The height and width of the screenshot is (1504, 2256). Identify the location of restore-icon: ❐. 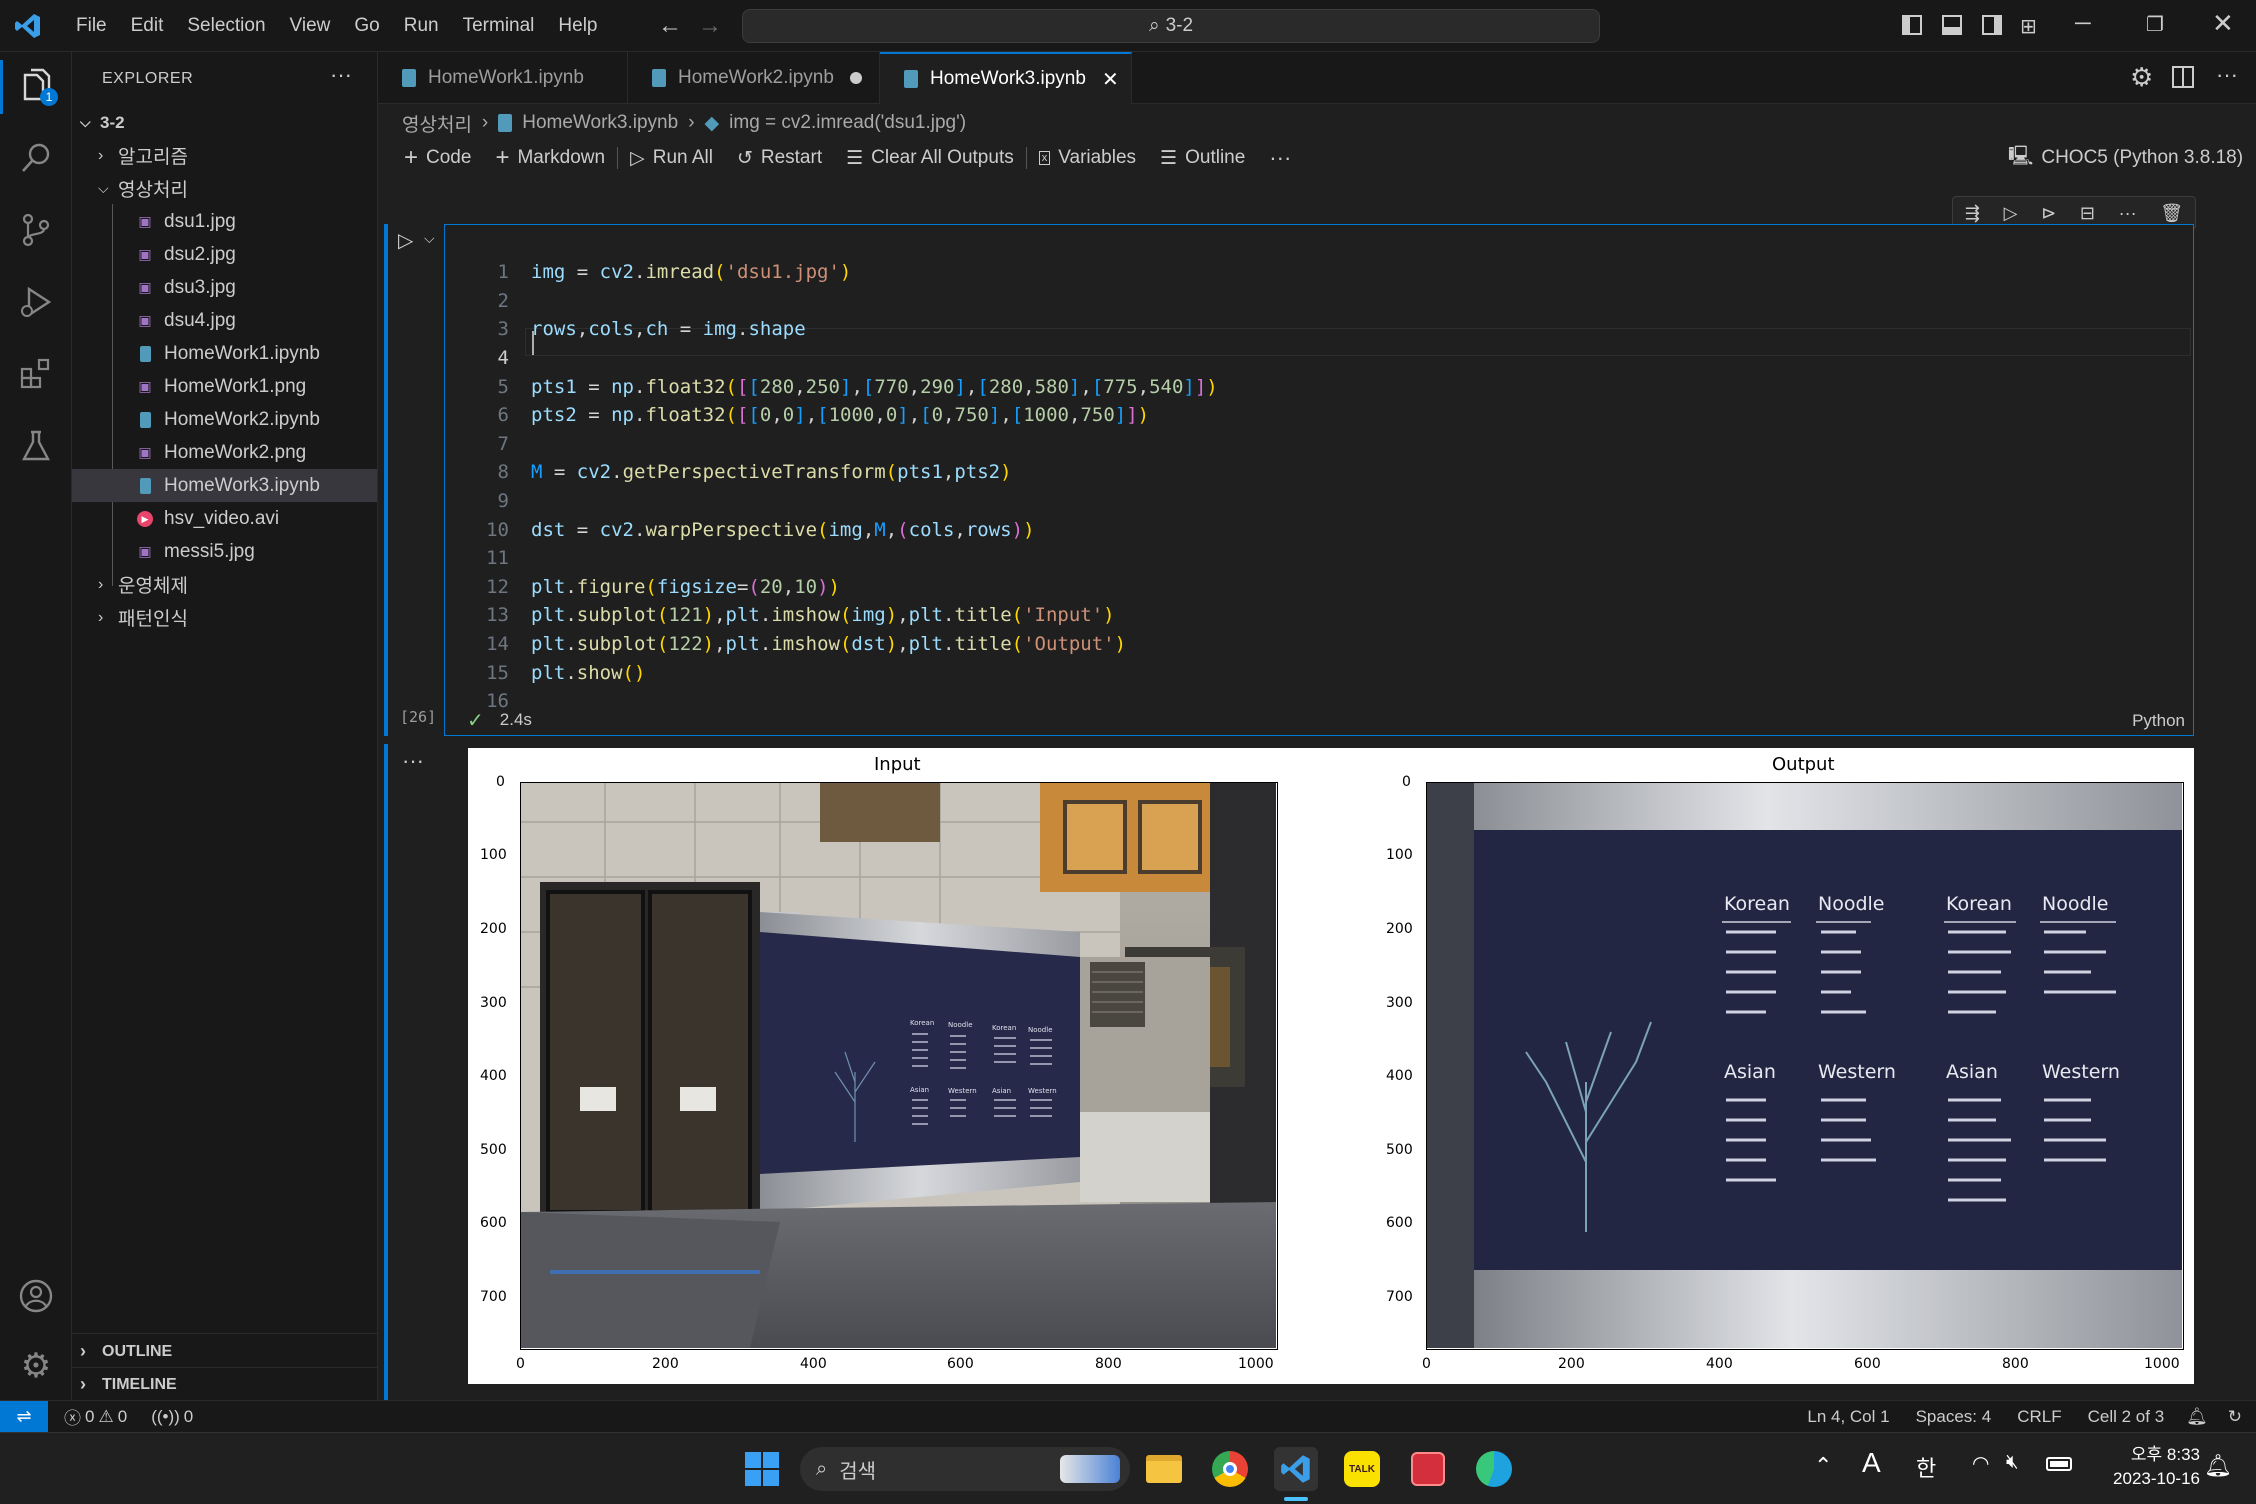
(2155, 24).